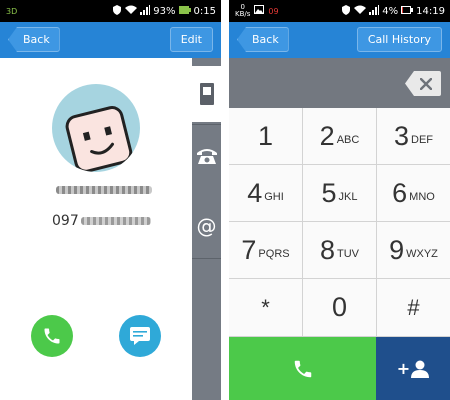  What do you see at coordinates (12, 11) in the screenshot?
I see `notification-badge: 3D` at bounding box center [12, 11].